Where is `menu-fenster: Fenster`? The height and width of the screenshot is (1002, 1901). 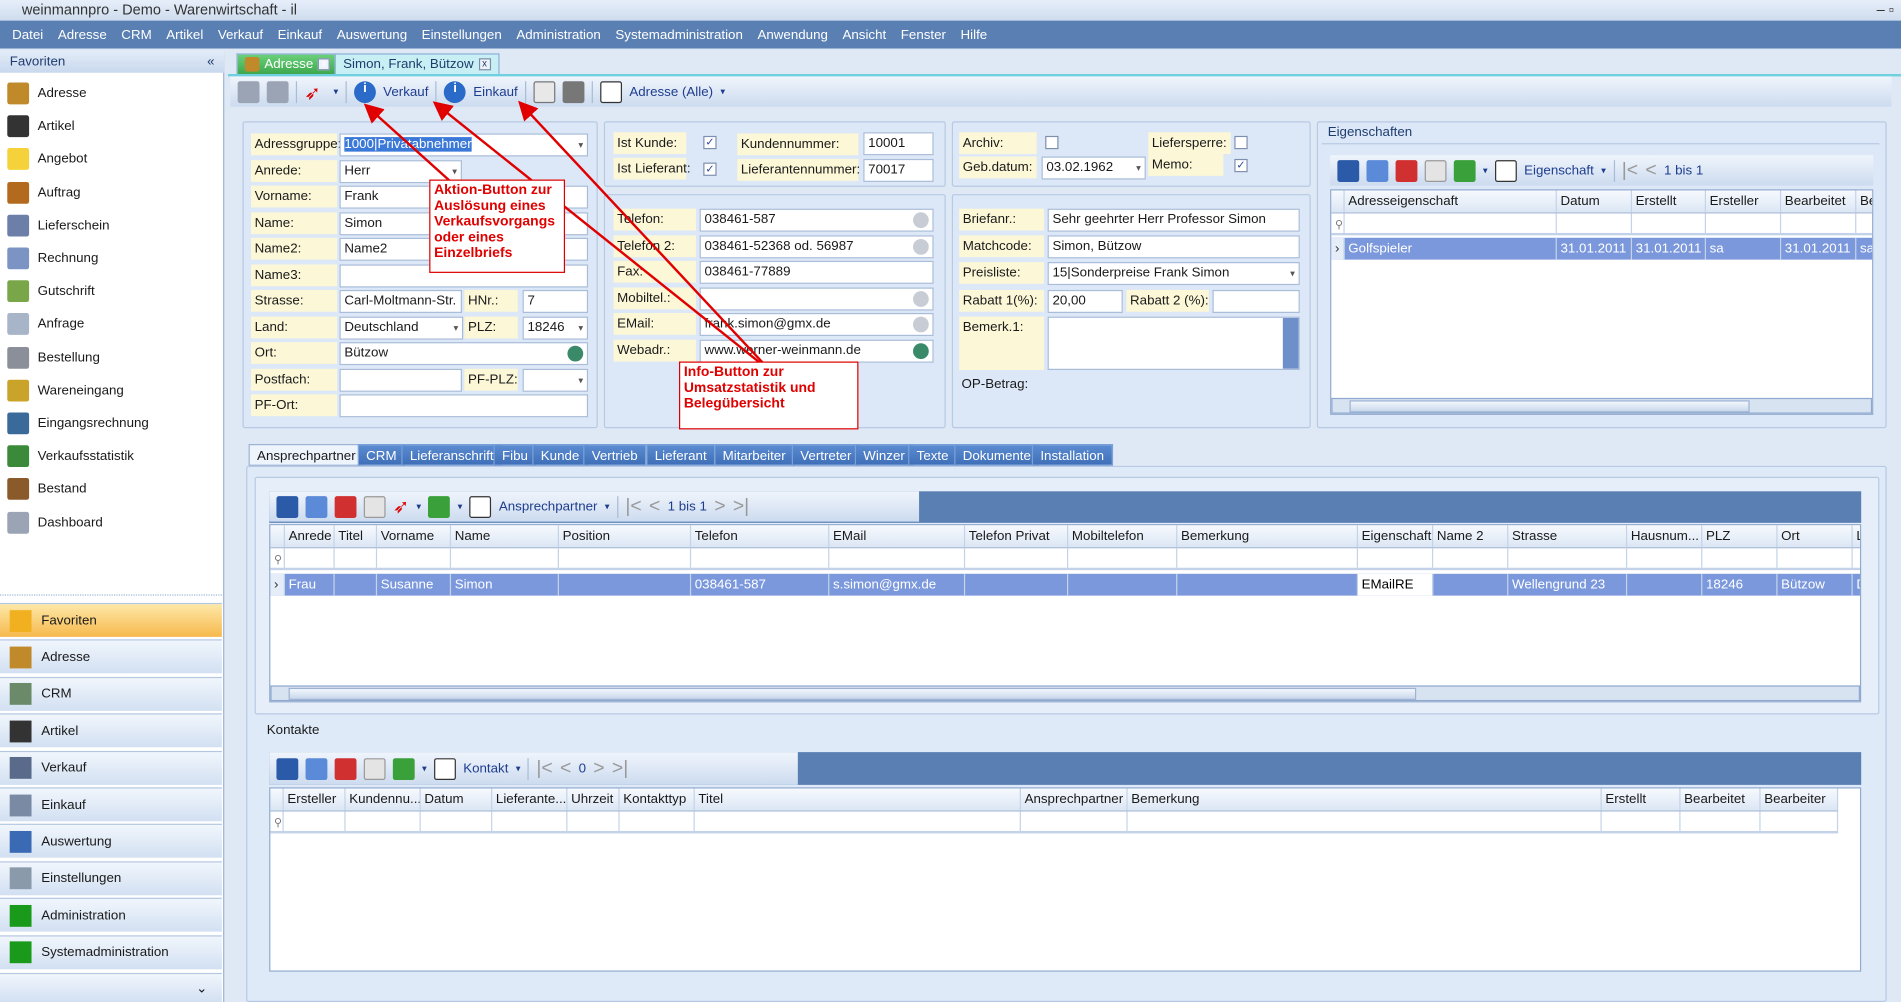
menu-fenster: Fenster is located at coordinates (923, 34).